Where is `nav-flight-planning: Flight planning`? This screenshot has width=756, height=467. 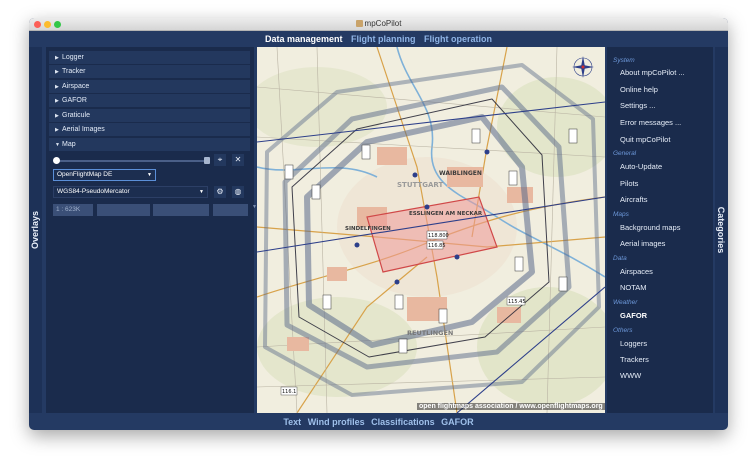
nav-flight-planning: Flight planning is located at coordinates (383, 39).